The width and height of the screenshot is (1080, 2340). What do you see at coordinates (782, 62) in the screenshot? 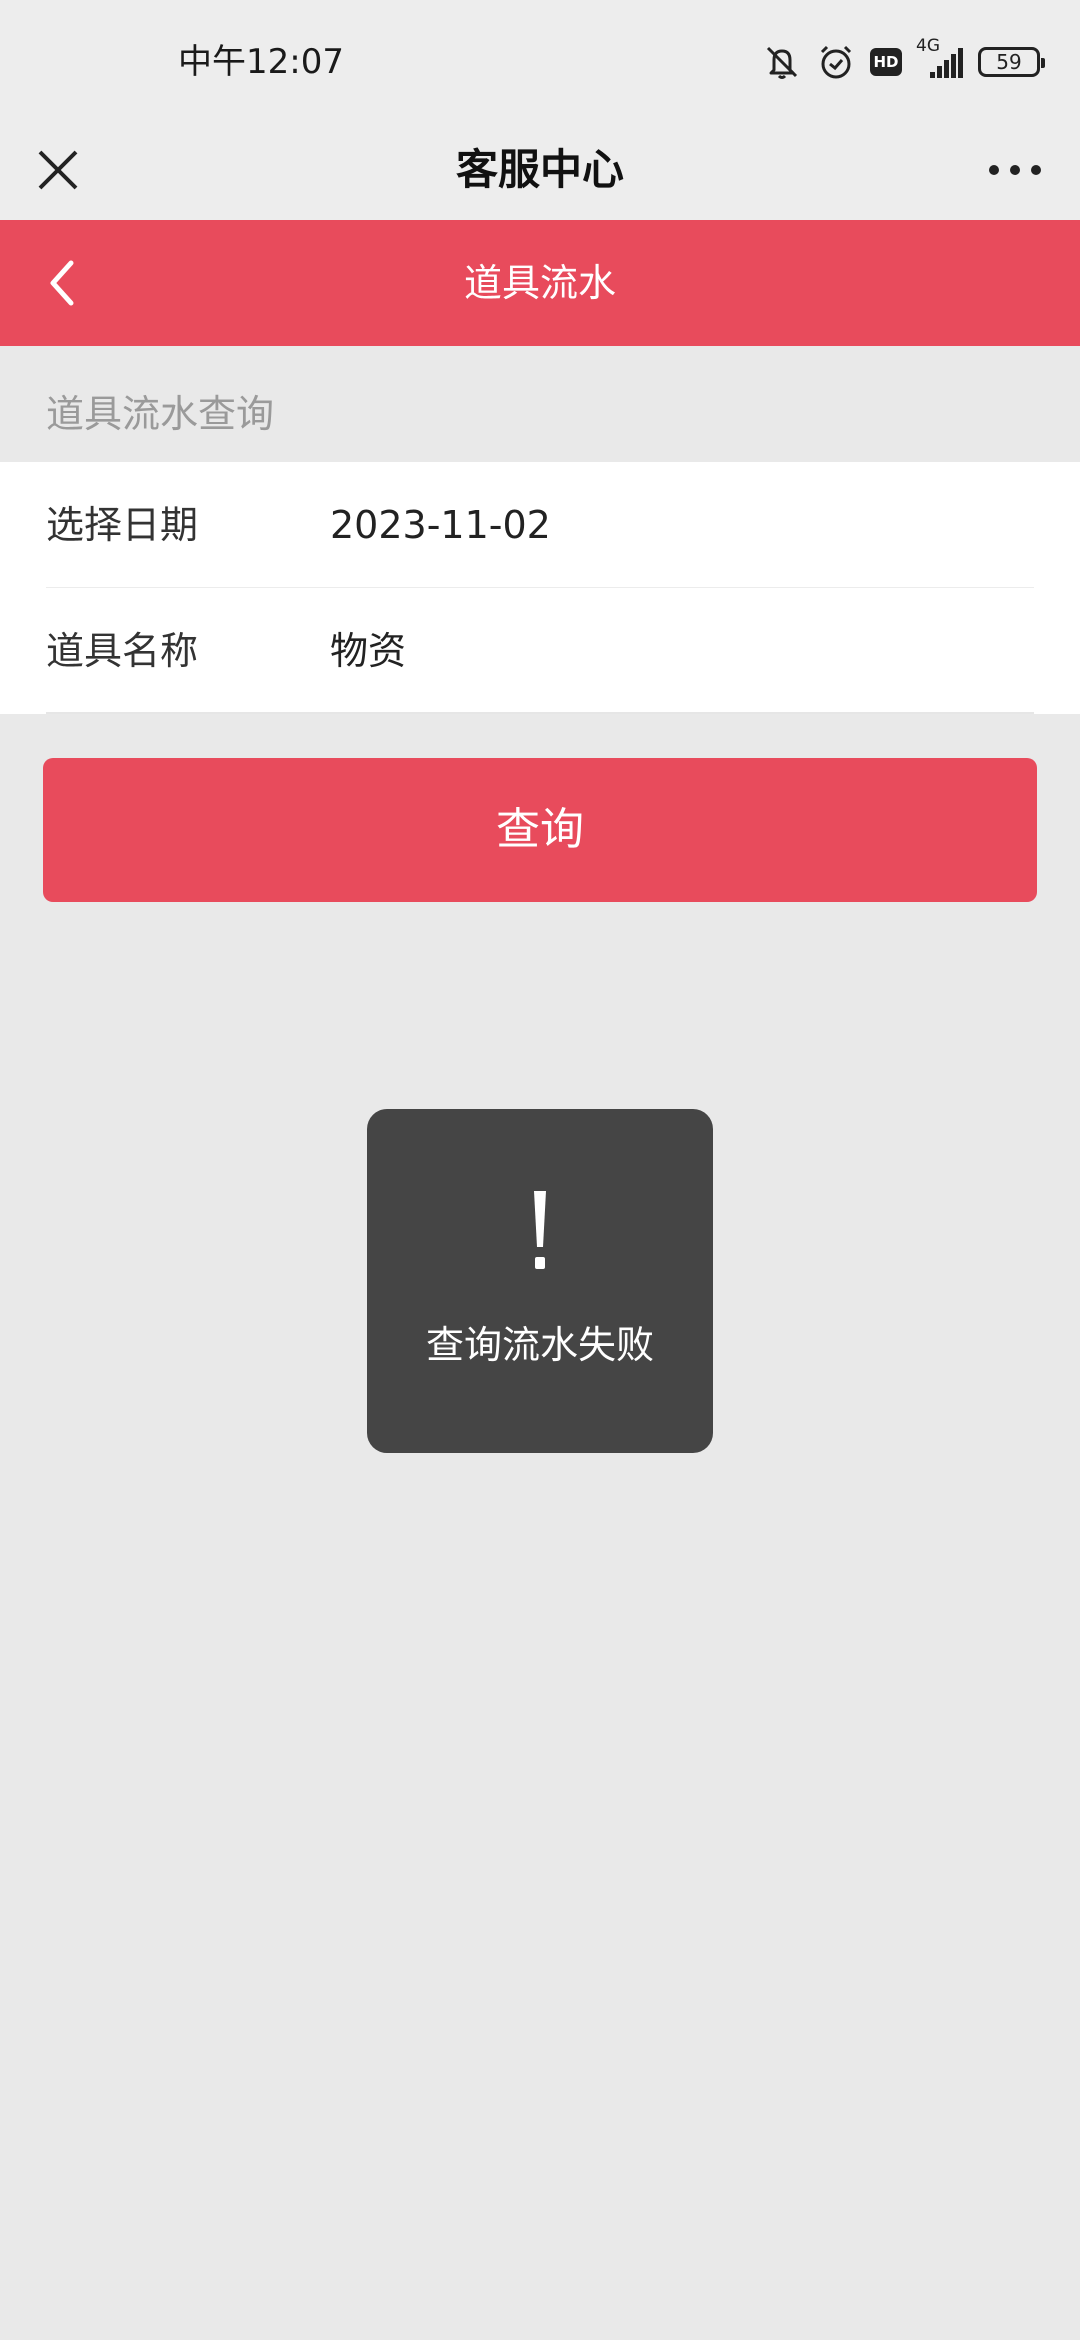
I see `bell-off-icon` at bounding box center [782, 62].